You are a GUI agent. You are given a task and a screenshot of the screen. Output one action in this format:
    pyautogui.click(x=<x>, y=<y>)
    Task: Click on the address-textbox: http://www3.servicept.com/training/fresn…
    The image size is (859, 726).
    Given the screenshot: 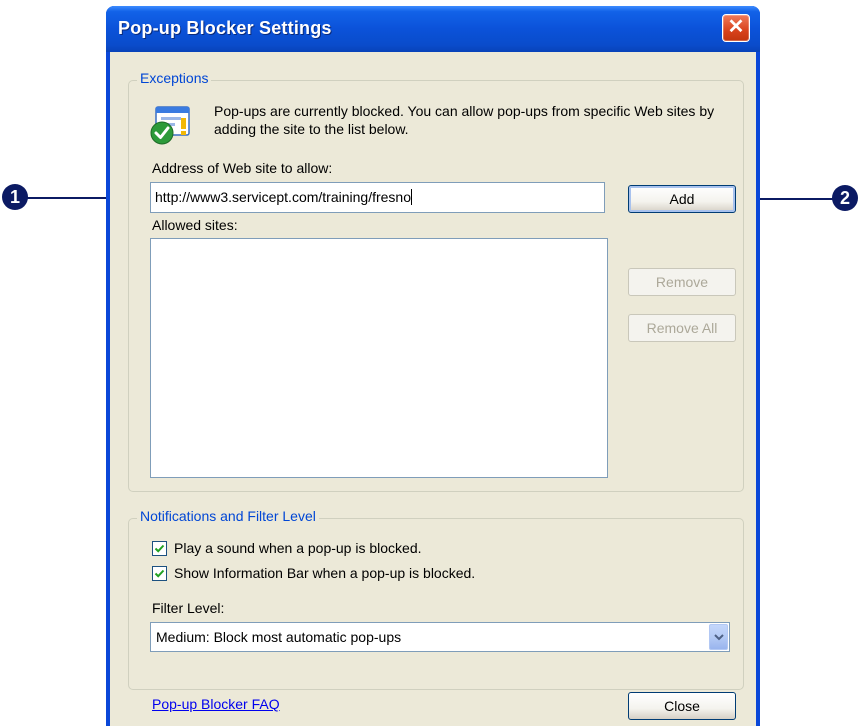 What is the action you would take?
    pyautogui.click(x=377, y=197)
    